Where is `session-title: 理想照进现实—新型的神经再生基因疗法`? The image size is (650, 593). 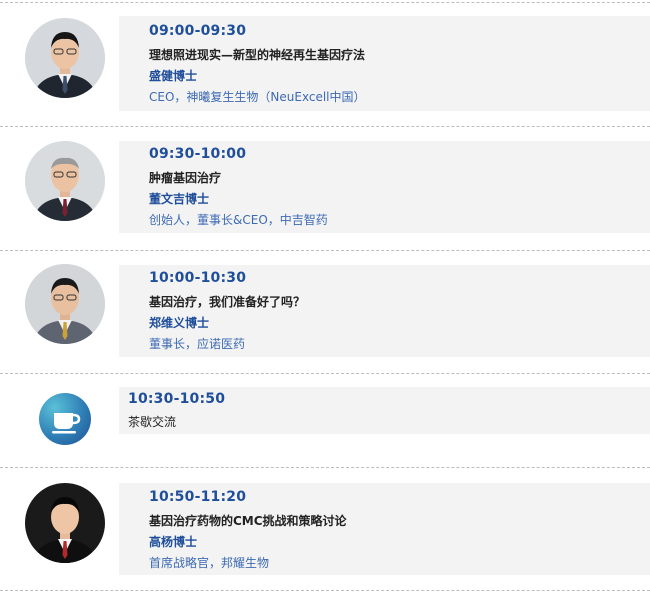
session-title: 理想照进现实—新型的神经再生基因疗法 is located at coordinates (257, 55).